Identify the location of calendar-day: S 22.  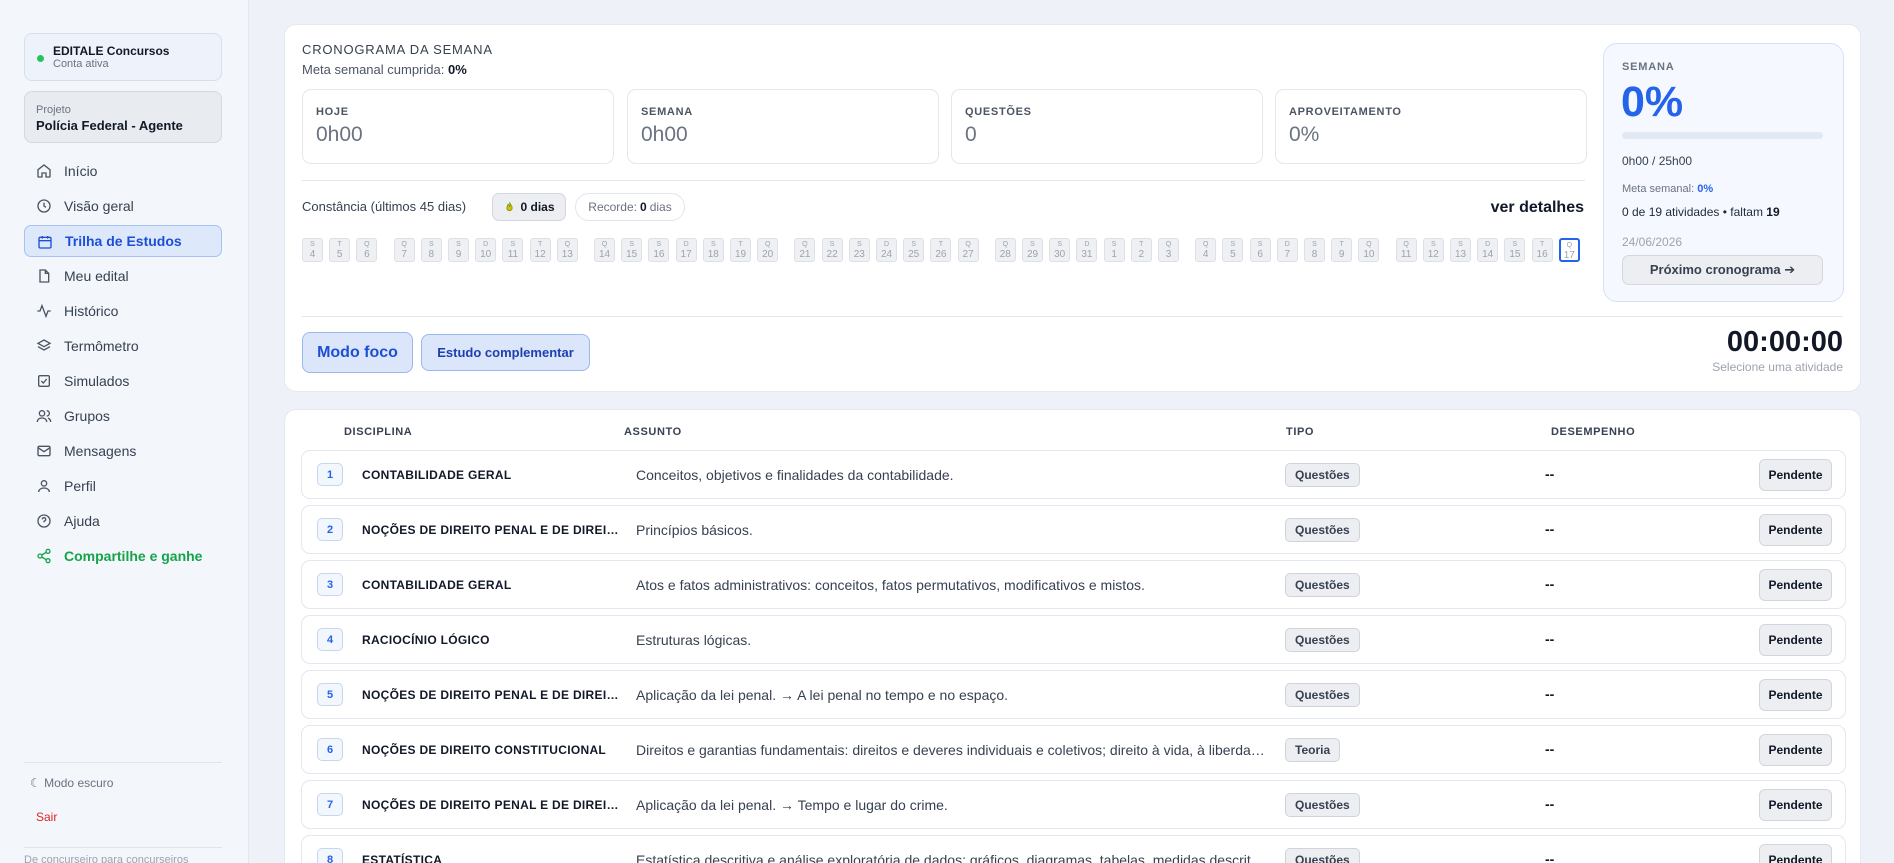
(832, 250).